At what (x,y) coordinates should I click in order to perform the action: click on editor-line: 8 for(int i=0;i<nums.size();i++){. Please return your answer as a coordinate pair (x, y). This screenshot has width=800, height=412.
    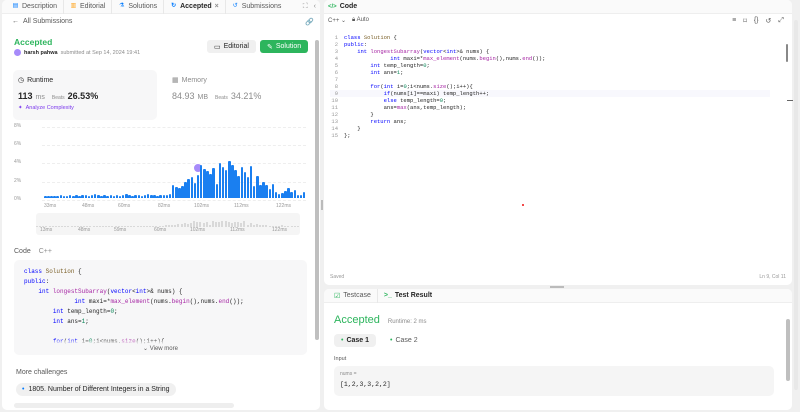
    Looking at the image, I should click on (550, 86).